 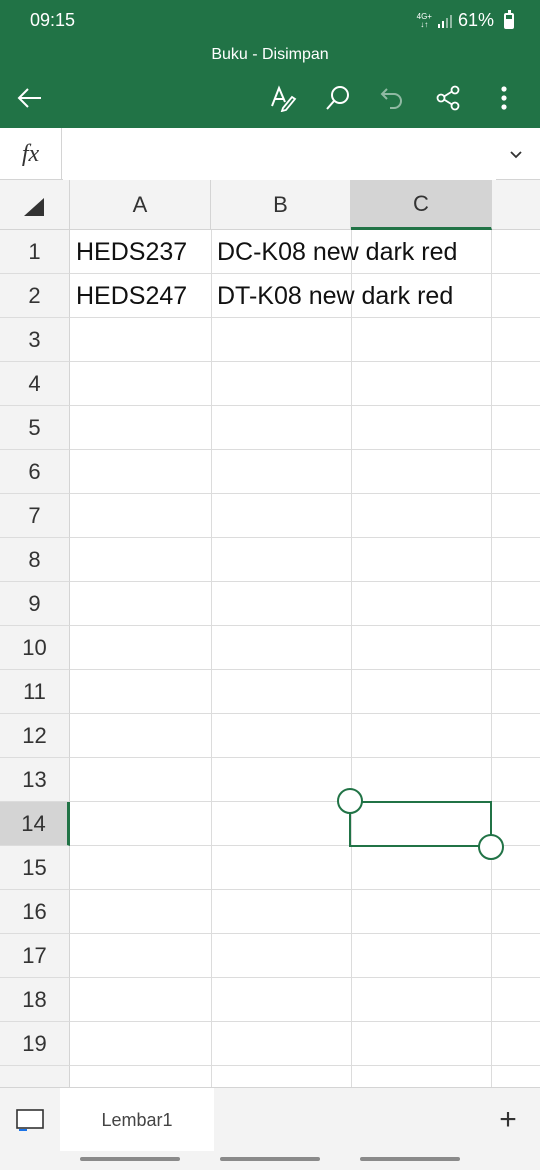 I want to click on cell-b2: DT-K08 new dark red, so click(x=332, y=296).